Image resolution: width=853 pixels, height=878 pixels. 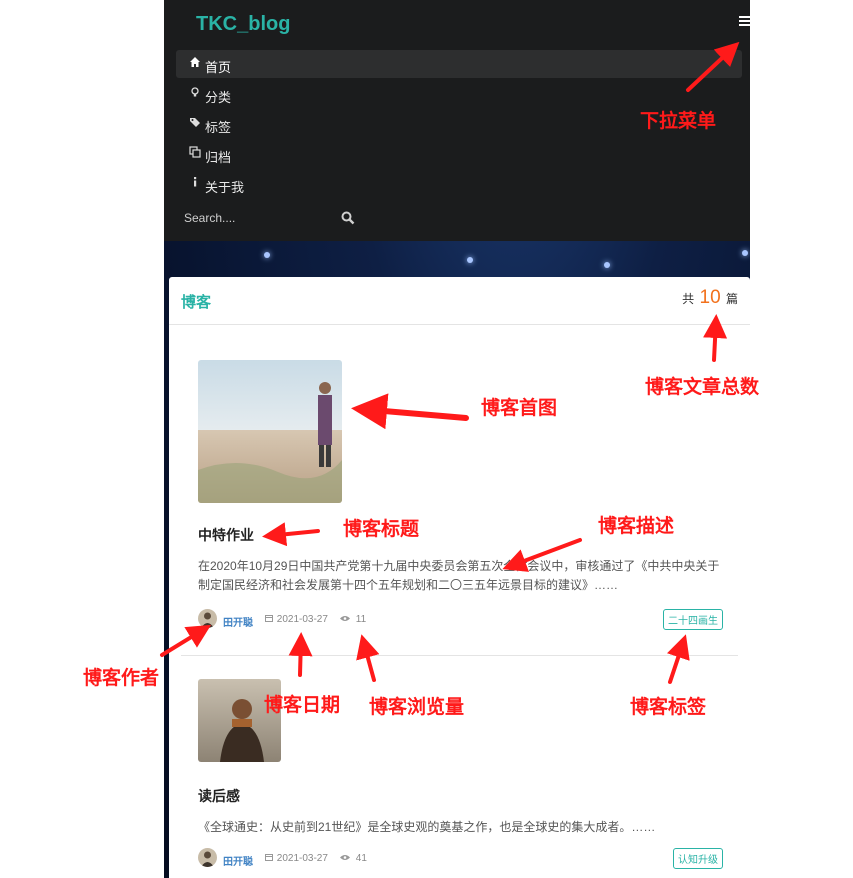 What do you see at coordinates (218, 67) in the screenshot?
I see `nav-item-label: 首页` at bounding box center [218, 67].